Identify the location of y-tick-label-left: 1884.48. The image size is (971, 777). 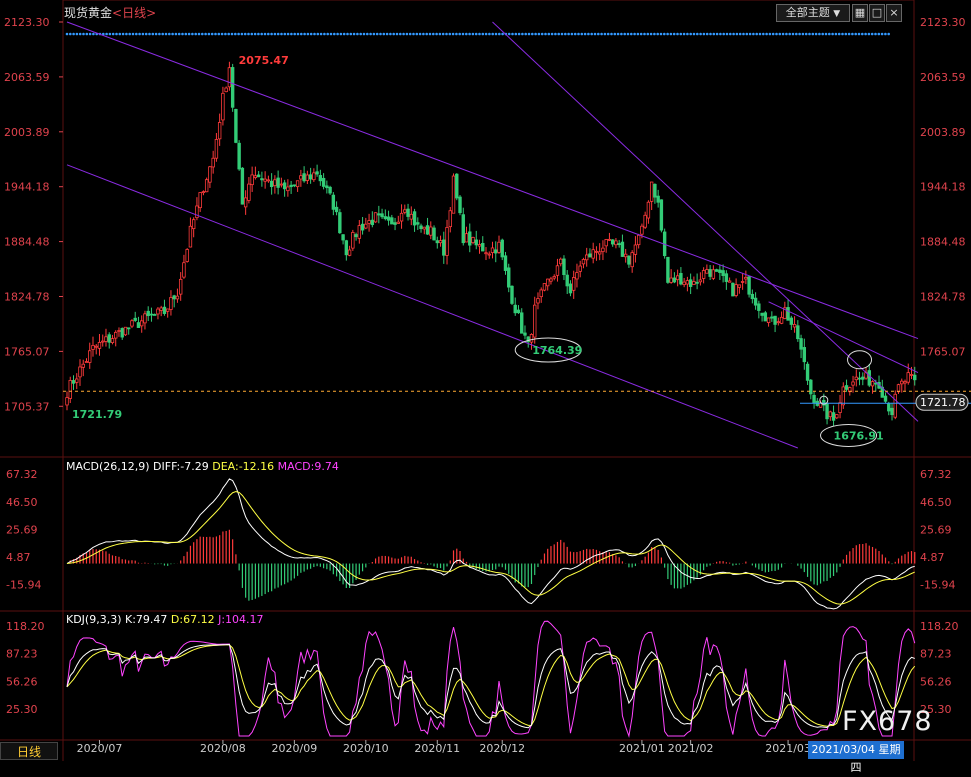
(27, 242).